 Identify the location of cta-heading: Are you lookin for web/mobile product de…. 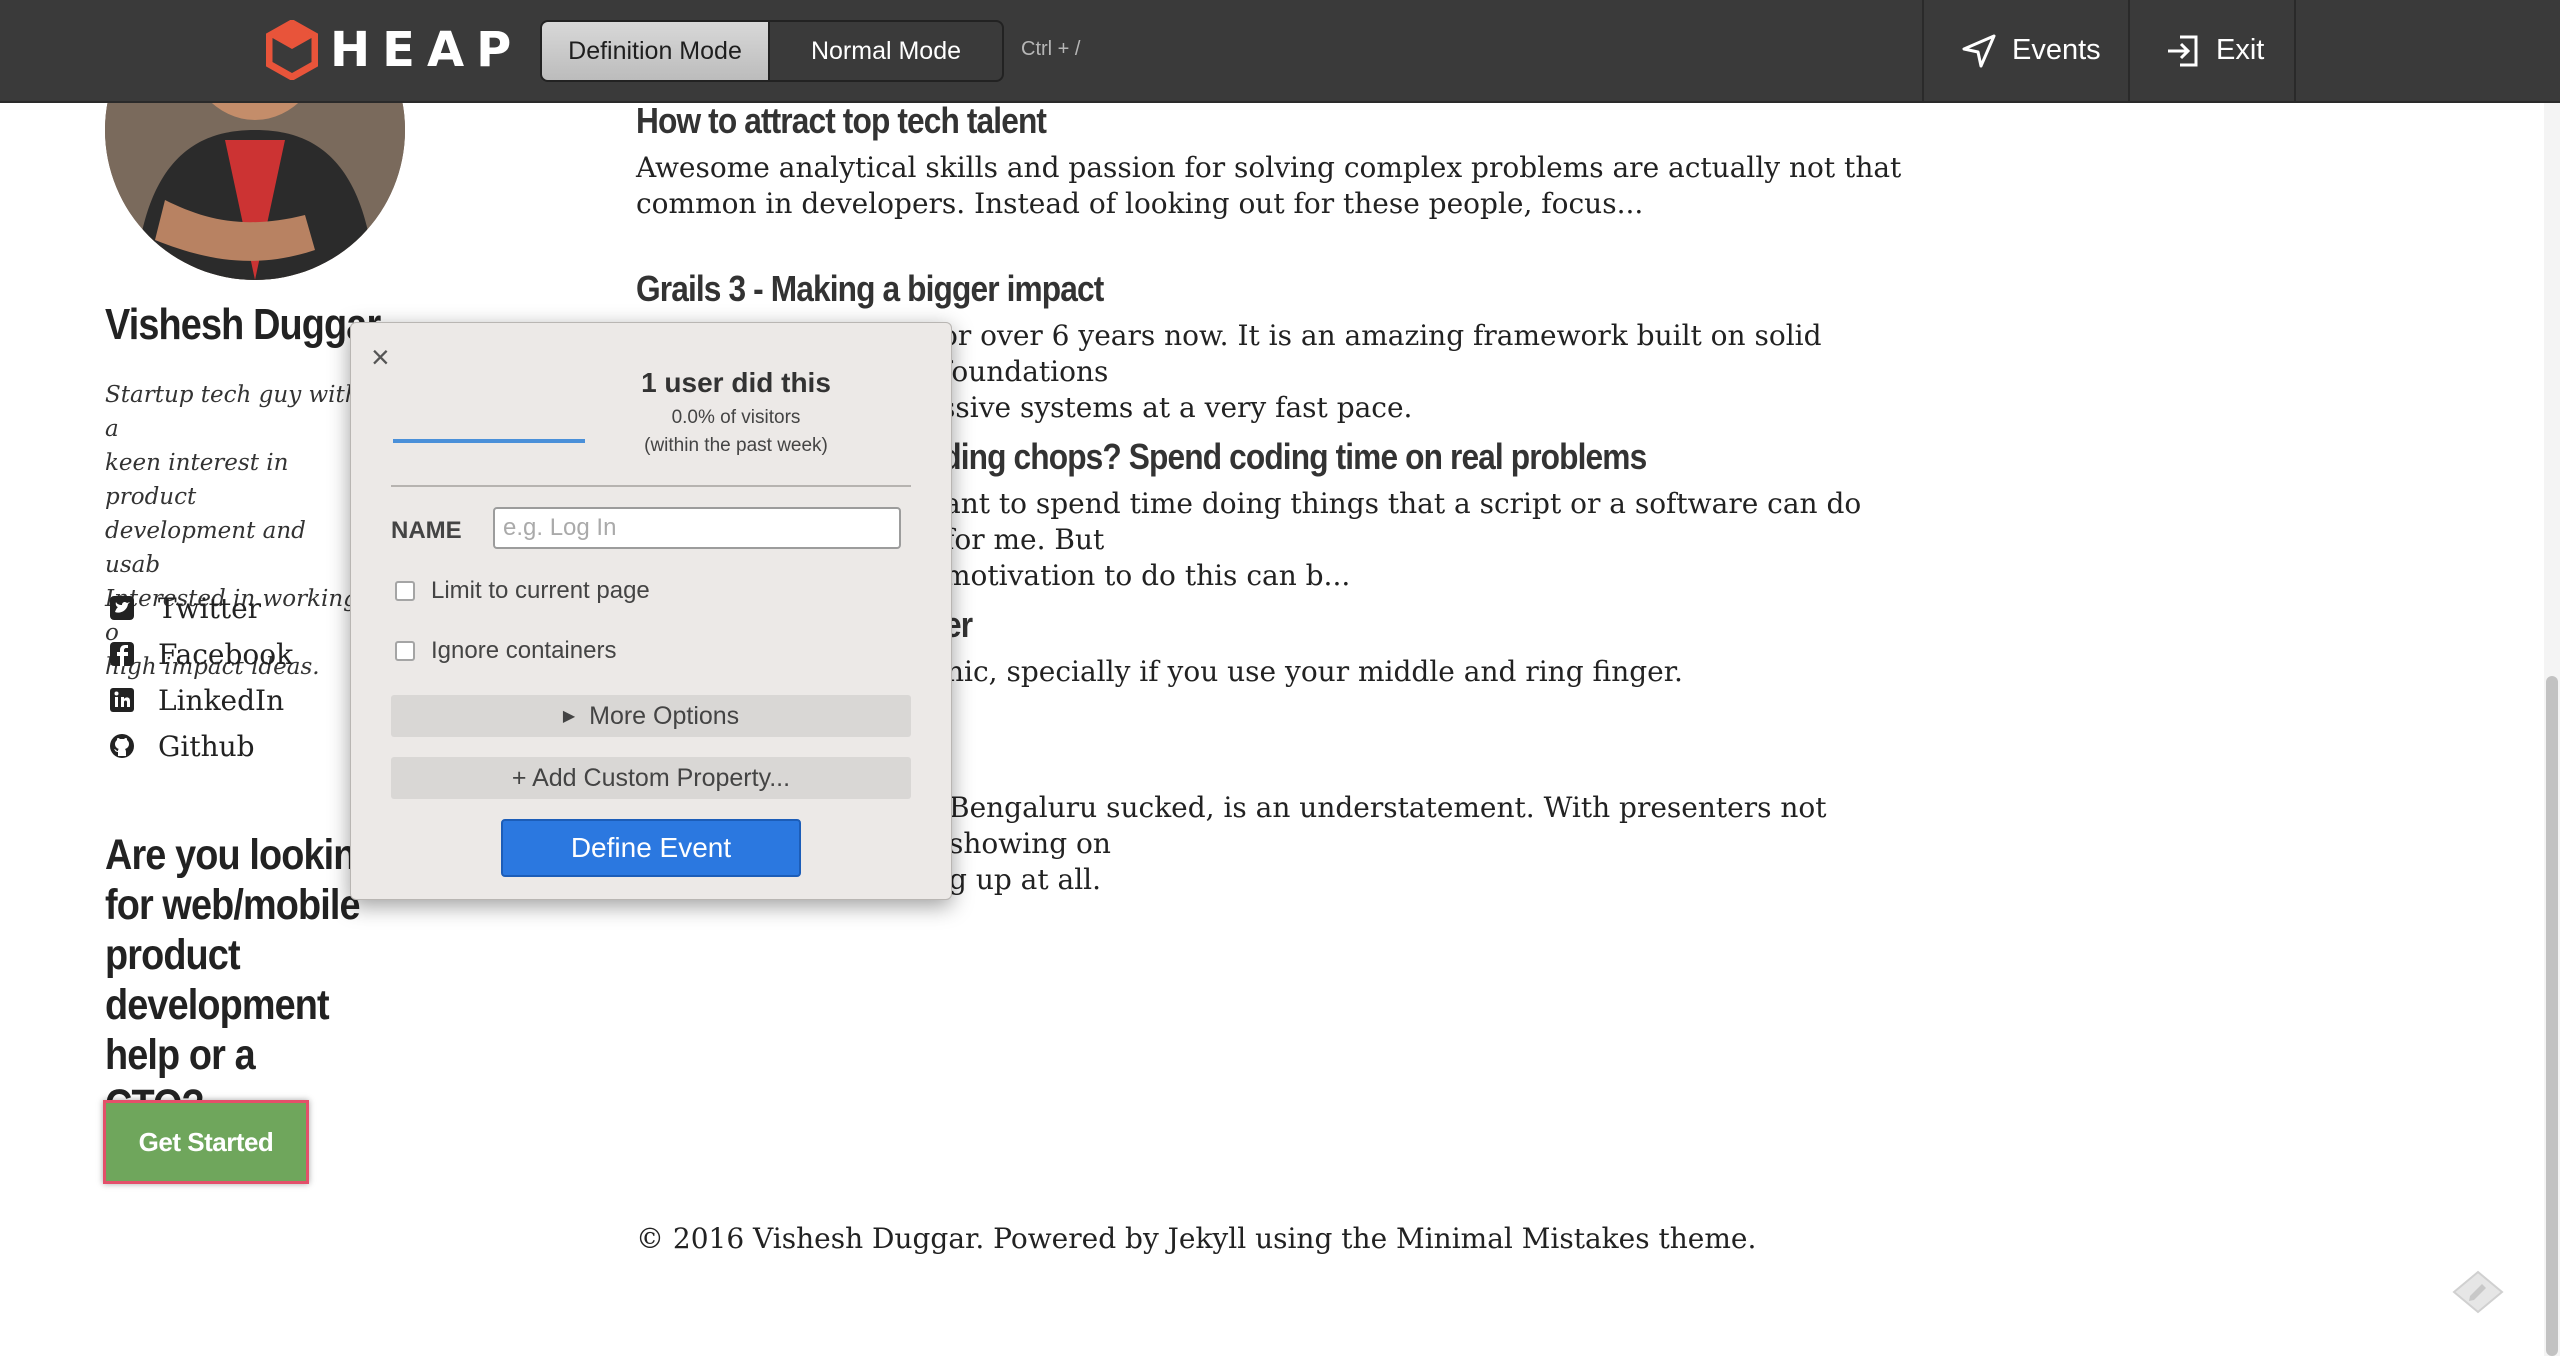
(233, 980).